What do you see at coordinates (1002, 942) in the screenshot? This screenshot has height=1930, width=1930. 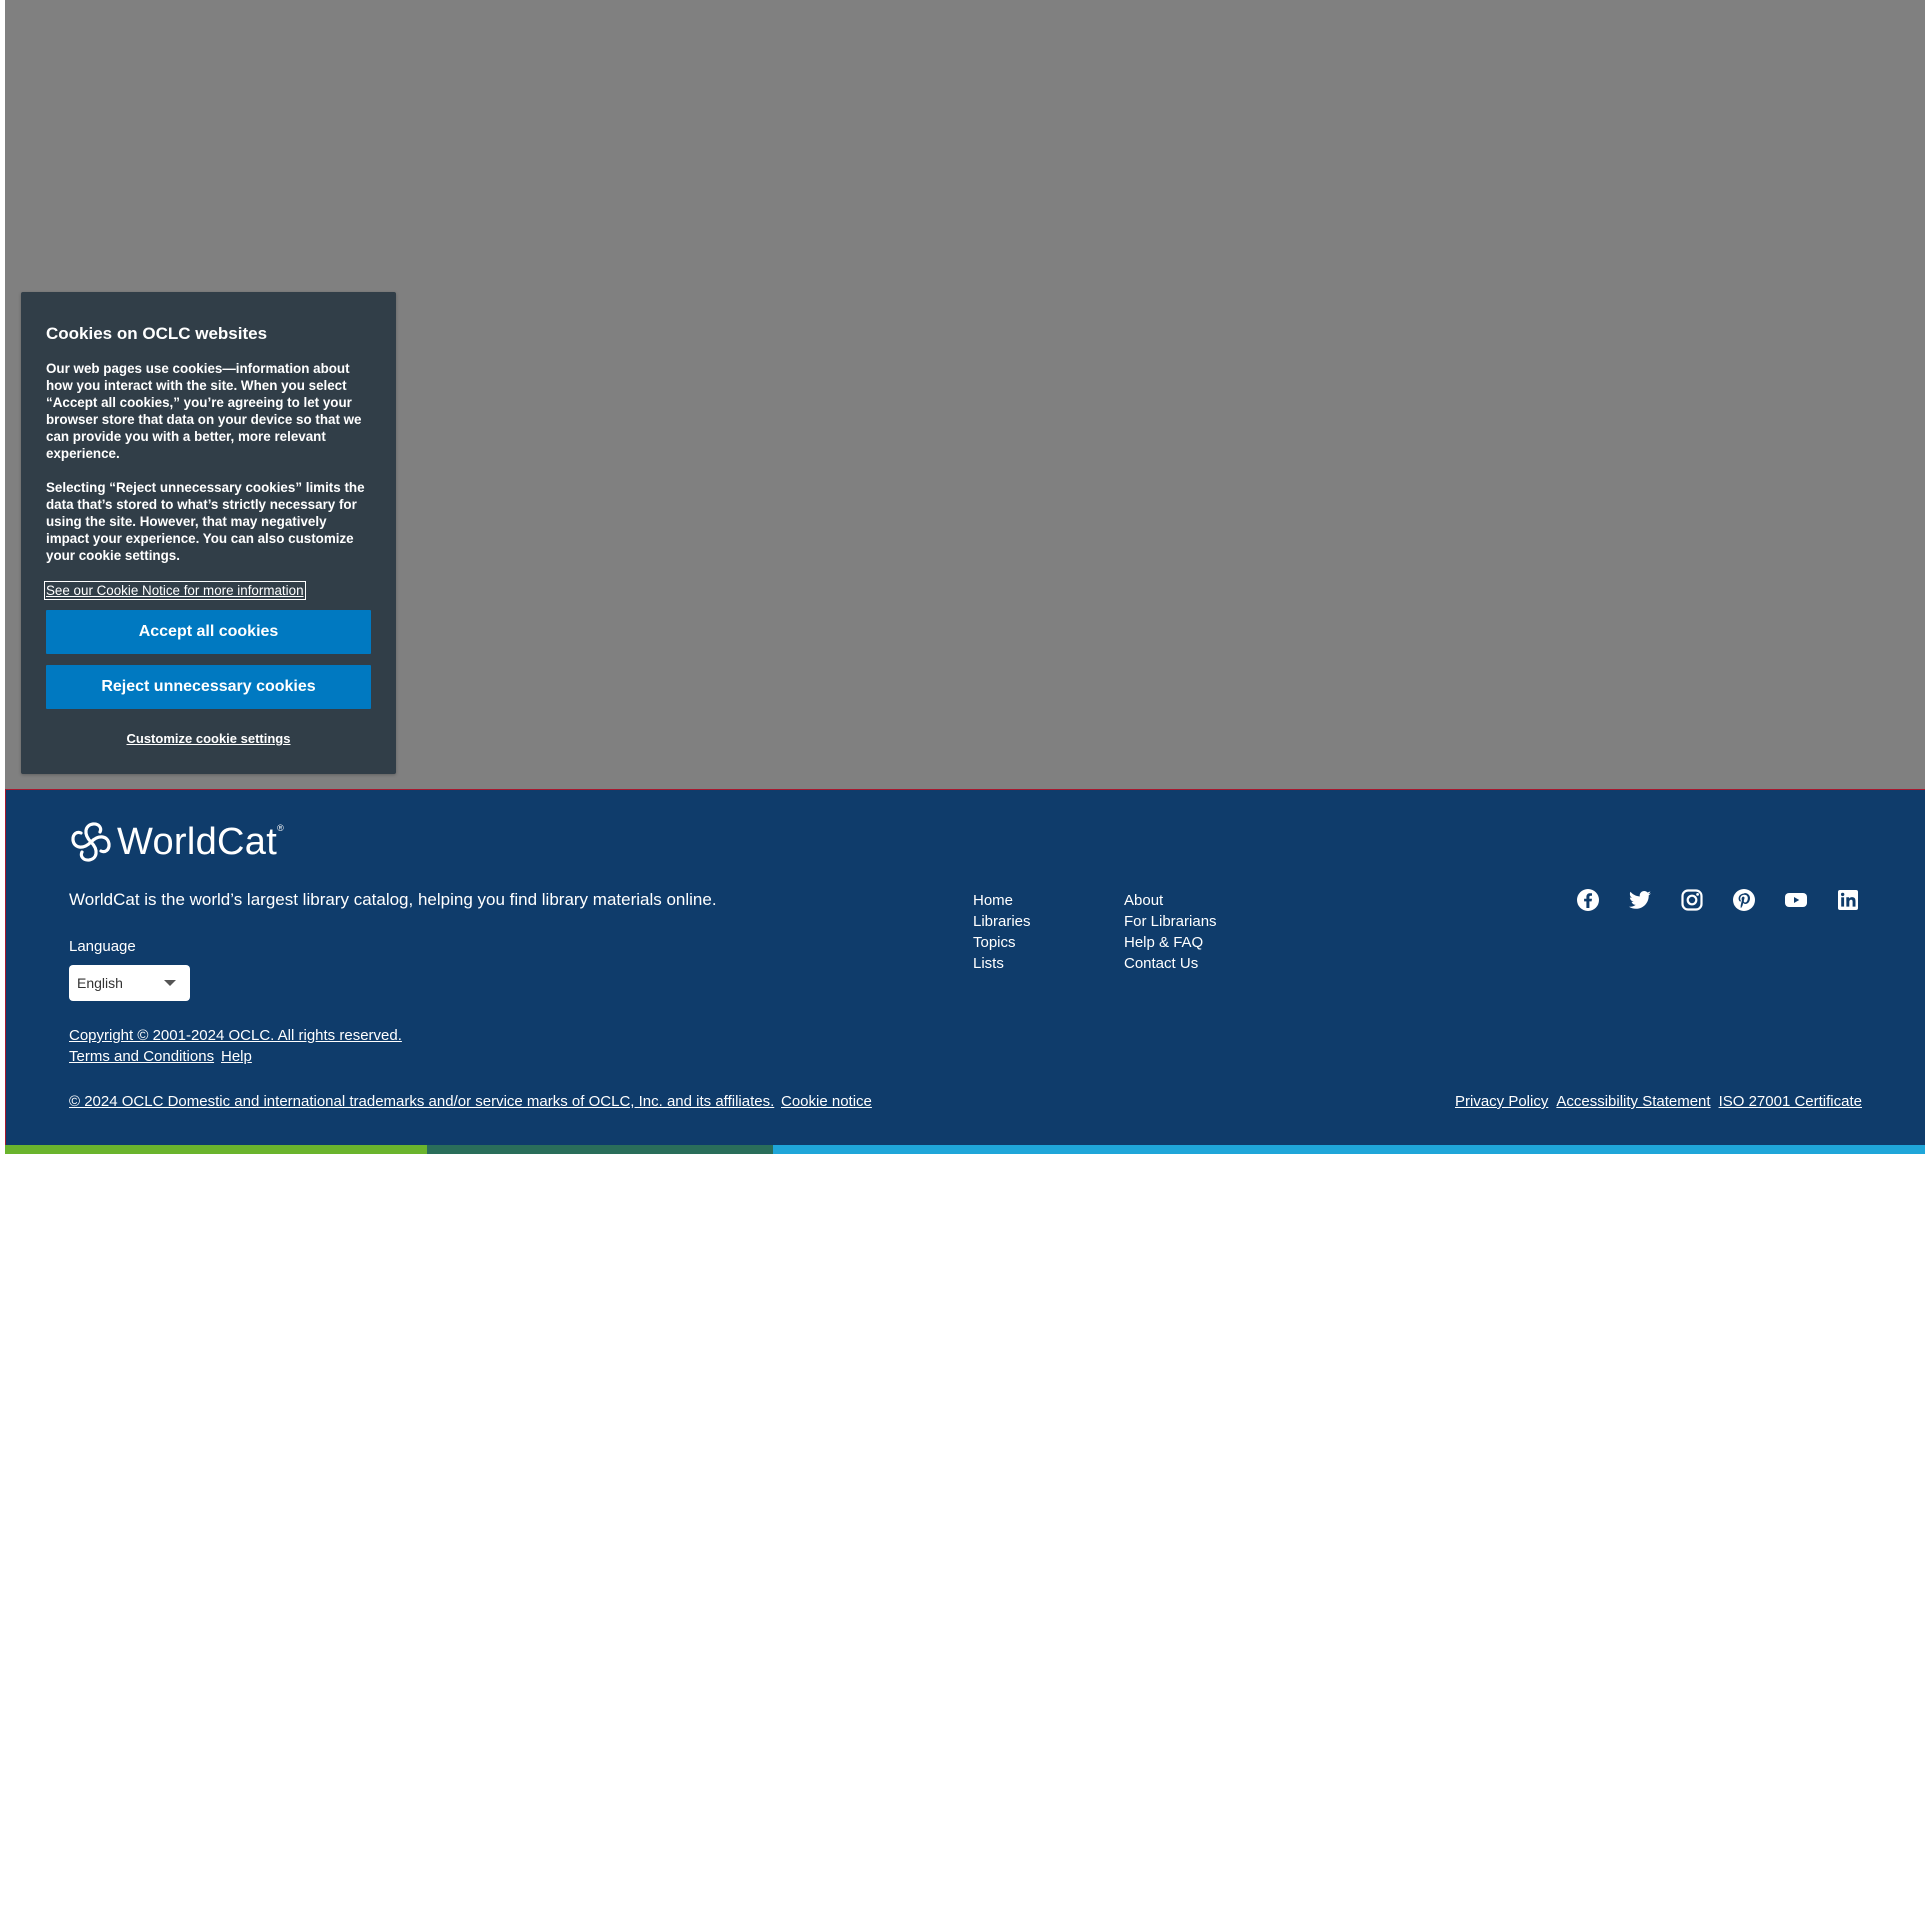 I see `footer-link-topics: Topics` at bounding box center [1002, 942].